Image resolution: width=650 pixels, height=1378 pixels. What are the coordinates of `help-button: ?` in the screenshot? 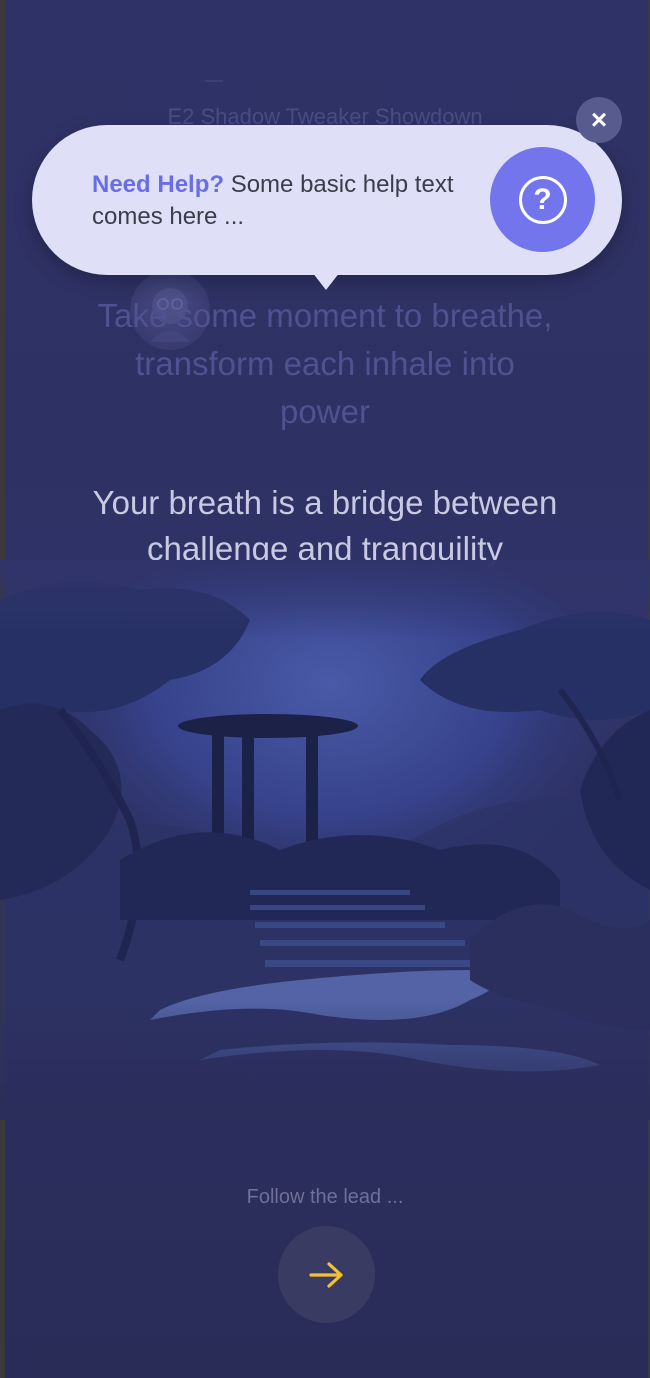 It's located at (542, 199).